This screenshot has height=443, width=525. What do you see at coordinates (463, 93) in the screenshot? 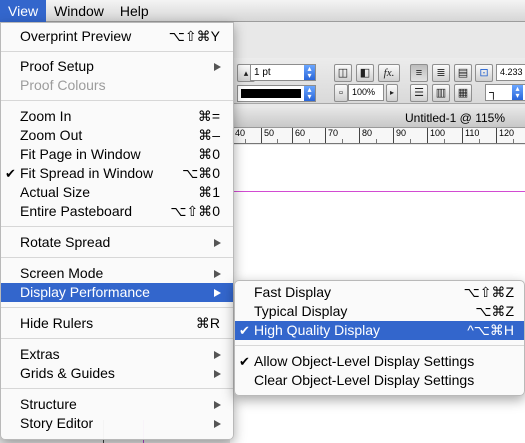
I see `frame-fit-icon: ▦` at bounding box center [463, 93].